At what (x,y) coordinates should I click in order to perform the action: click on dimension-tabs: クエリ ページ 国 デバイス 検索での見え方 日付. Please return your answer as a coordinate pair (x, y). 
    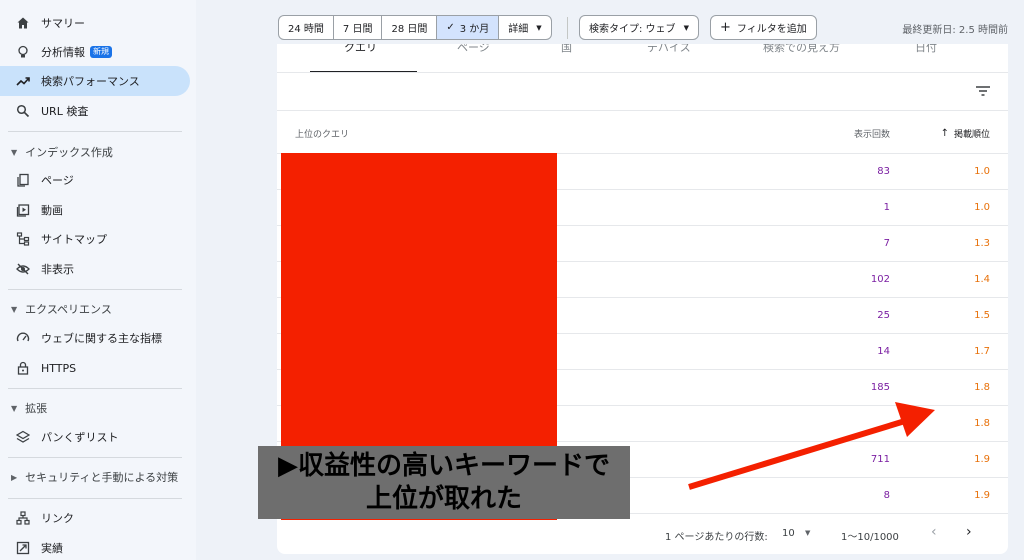
    Looking at the image, I should click on (642, 58).